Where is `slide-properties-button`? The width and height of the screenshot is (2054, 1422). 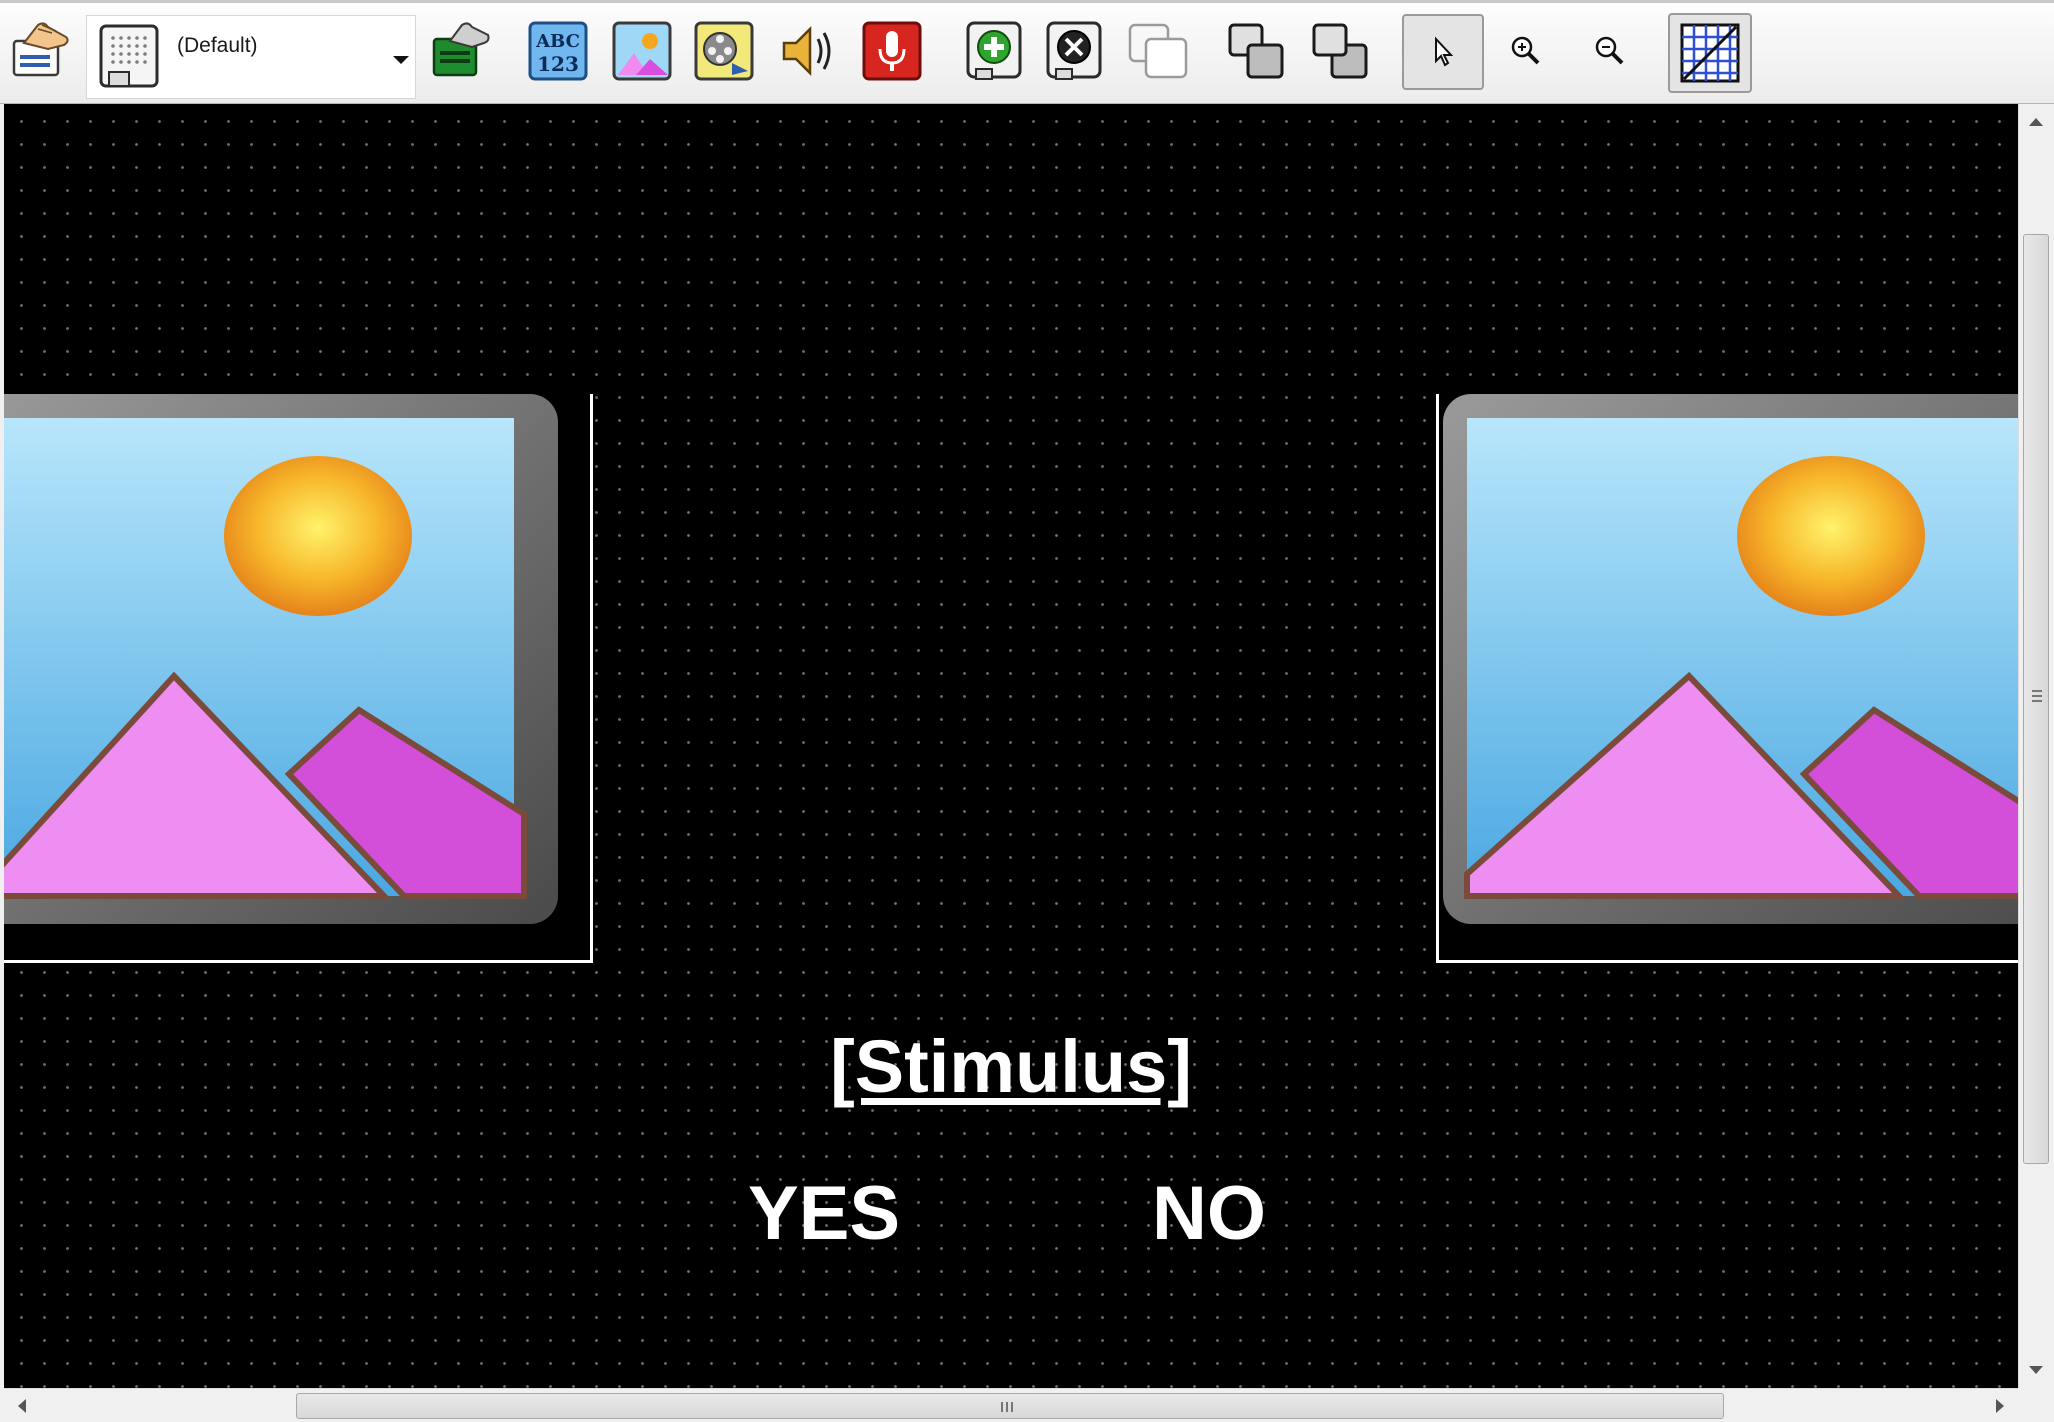
slide-properties-button is located at coordinates (40, 51).